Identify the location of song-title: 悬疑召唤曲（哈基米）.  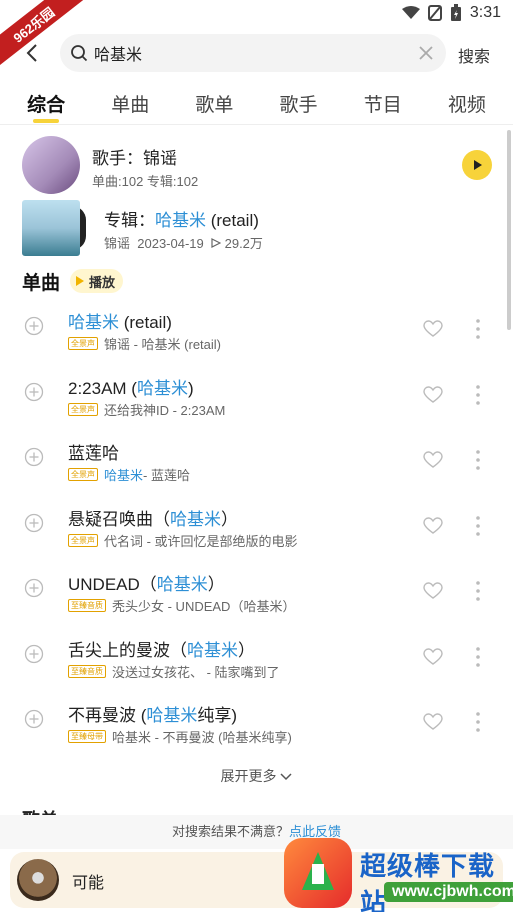
(153, 517).